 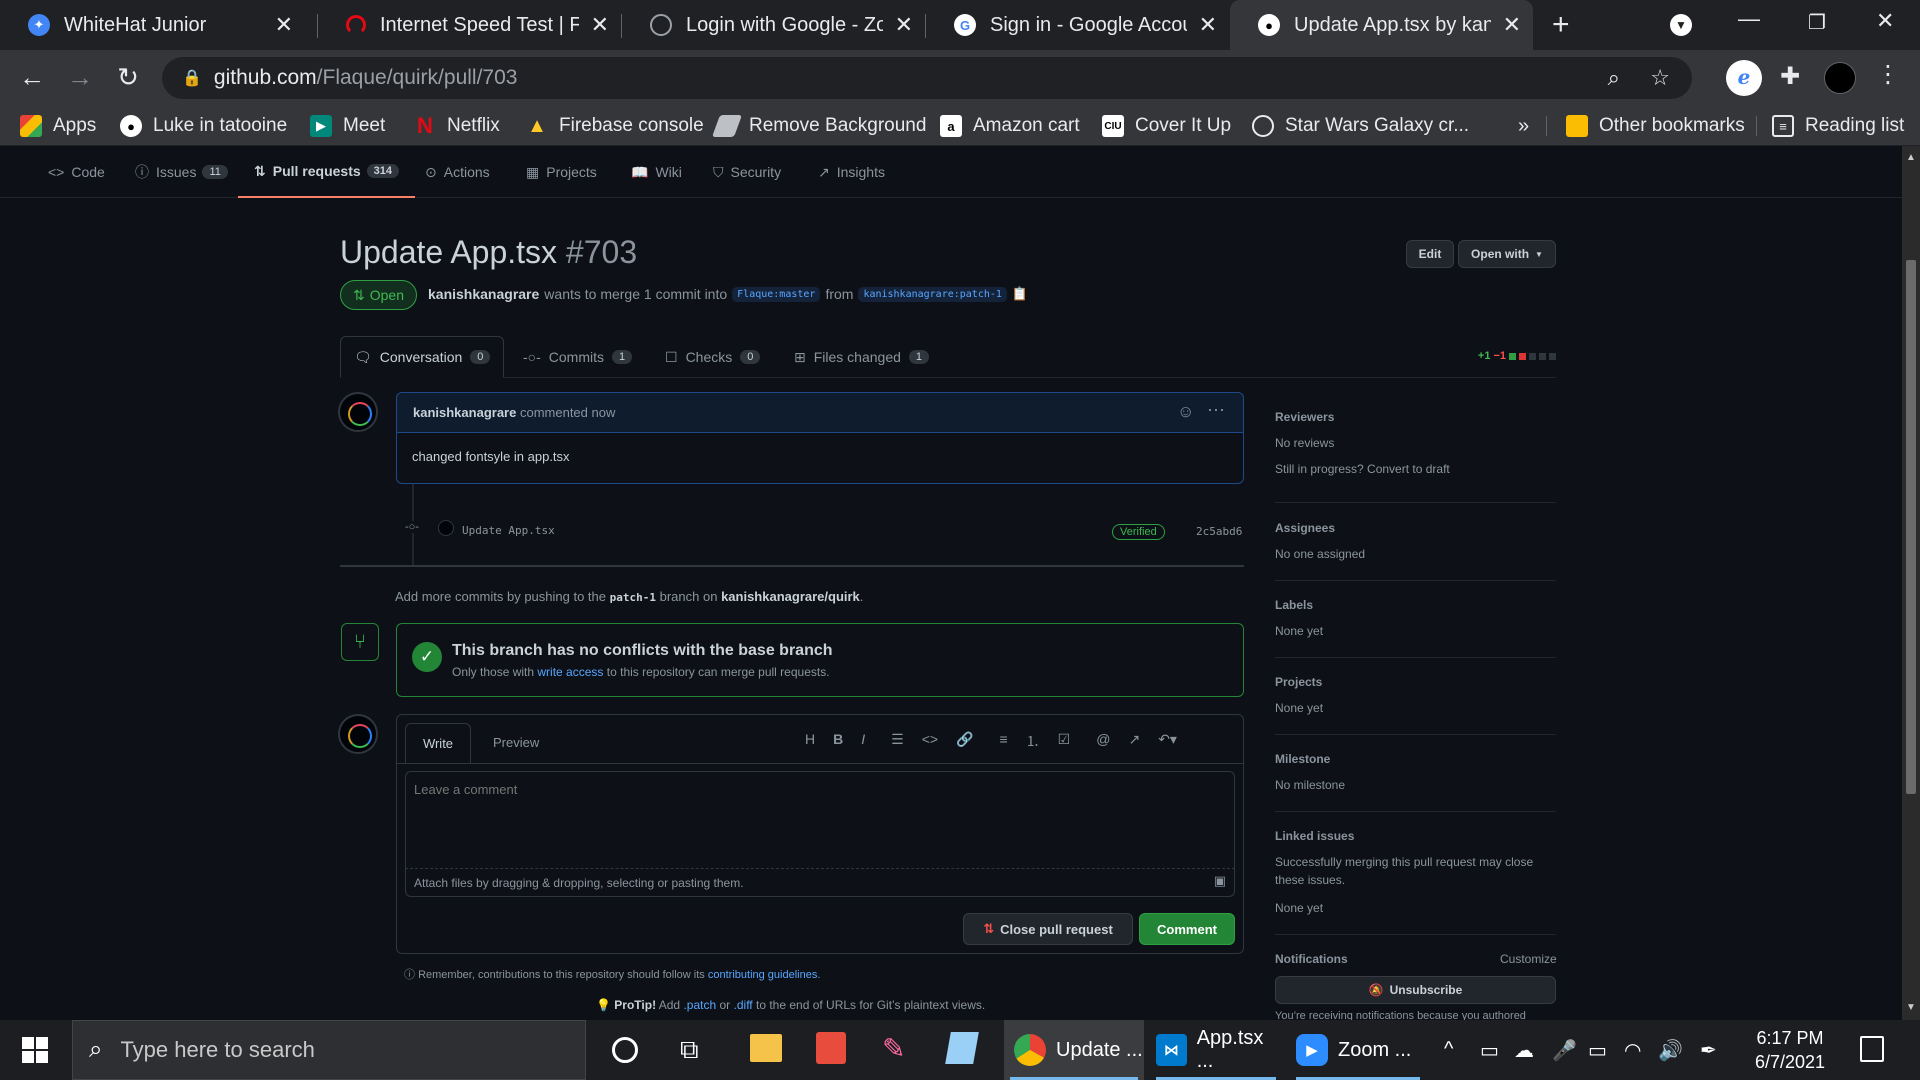 I want to click on pr-author-link: kanishkanagrare, so click(x=483, y=294).